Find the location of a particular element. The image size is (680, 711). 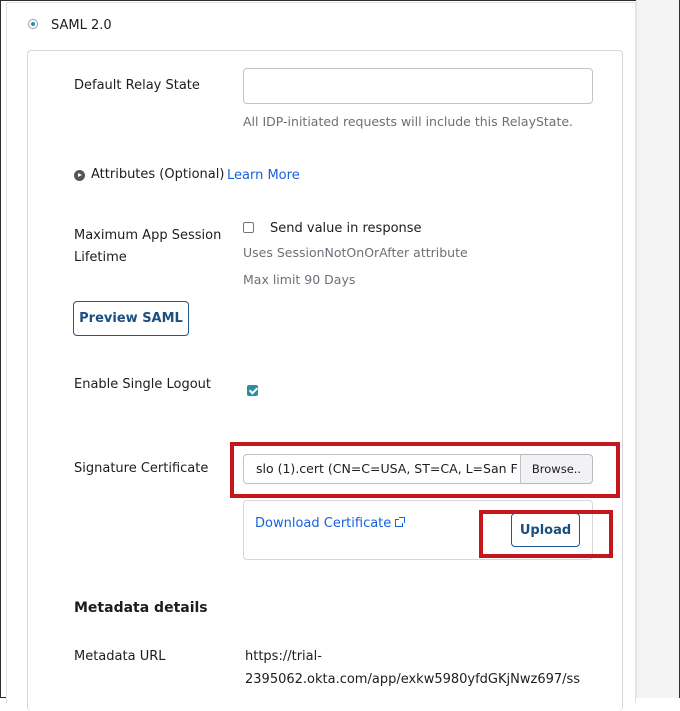

preview-saml-button: Preview SAML is located at coordinates (131, 318).